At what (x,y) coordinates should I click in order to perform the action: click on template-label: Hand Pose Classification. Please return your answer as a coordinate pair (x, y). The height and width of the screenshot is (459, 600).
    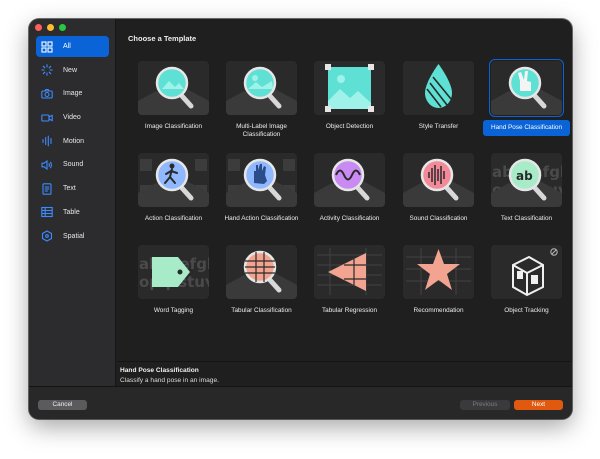
    Looking at the image, I should click on (526, 128).